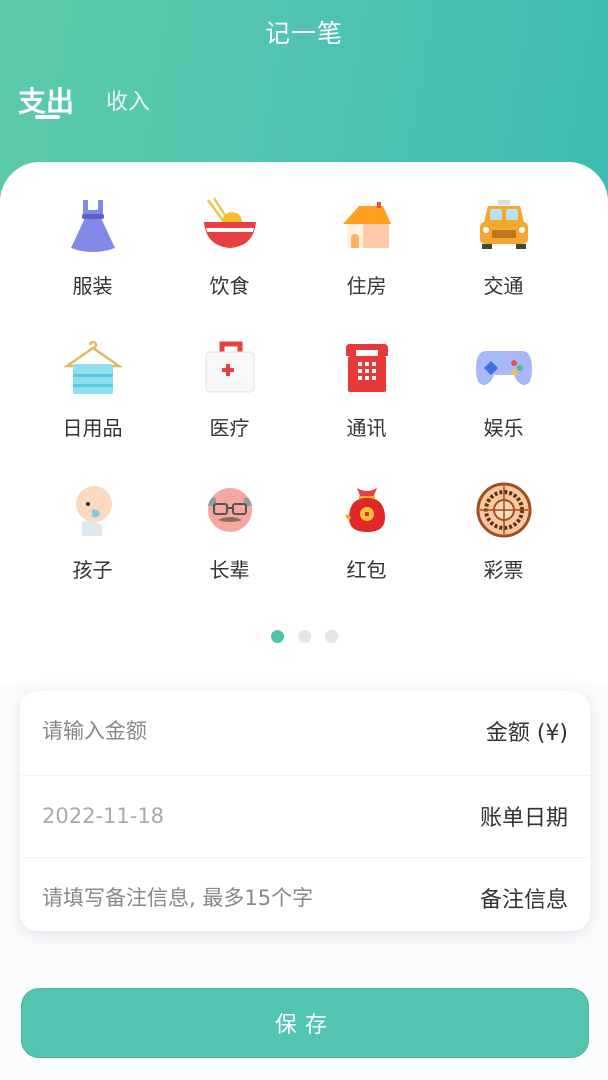 This screenshot has height=1080, width=608. What do you see at coordinates (46, 100) in the screenshot?
I see `tab-expense: 支出` at bounding box center [46, 100].